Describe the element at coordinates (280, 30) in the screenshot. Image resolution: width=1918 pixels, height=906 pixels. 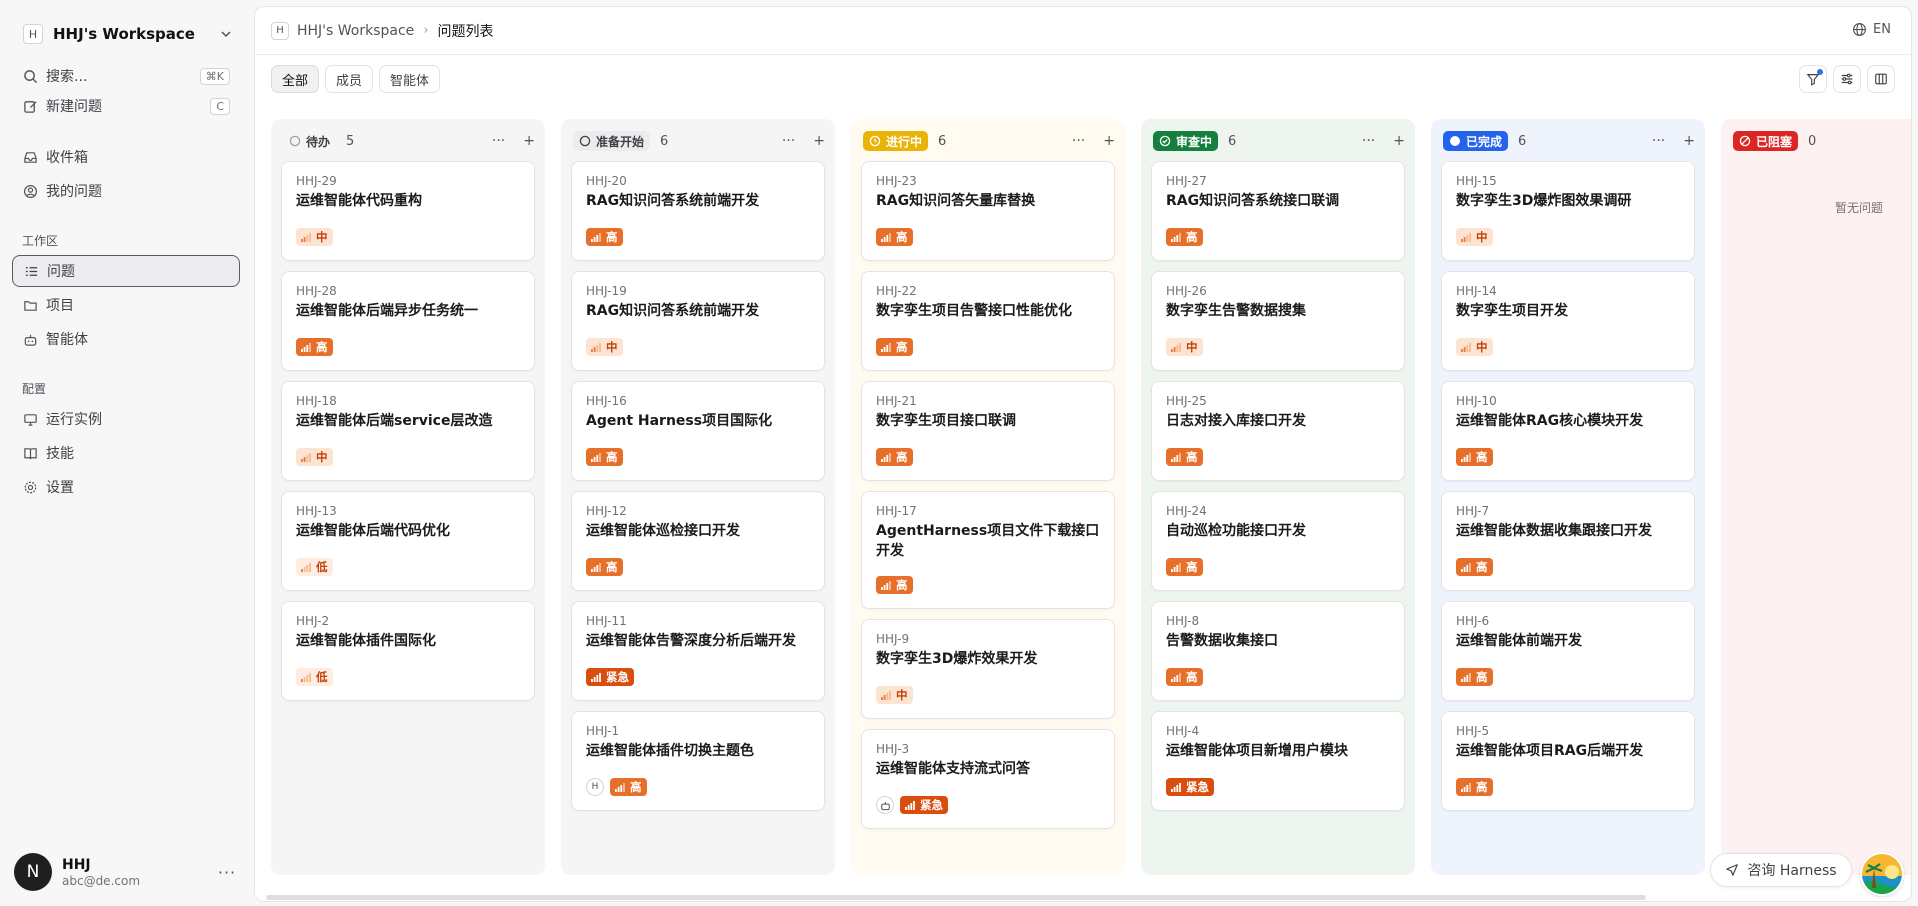
I see `breadcrumb-workspace-avatar: H` at that location.